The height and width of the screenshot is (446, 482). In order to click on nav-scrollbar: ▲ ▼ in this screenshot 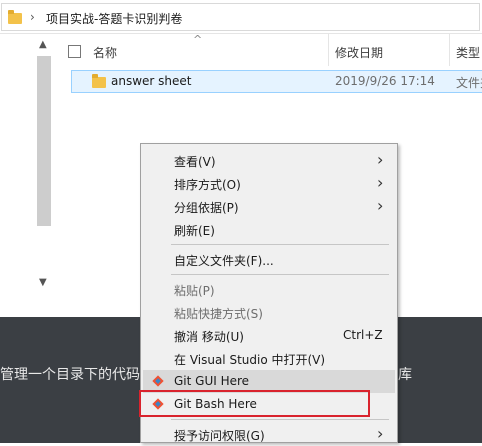, I will do `click(44, 164)`.